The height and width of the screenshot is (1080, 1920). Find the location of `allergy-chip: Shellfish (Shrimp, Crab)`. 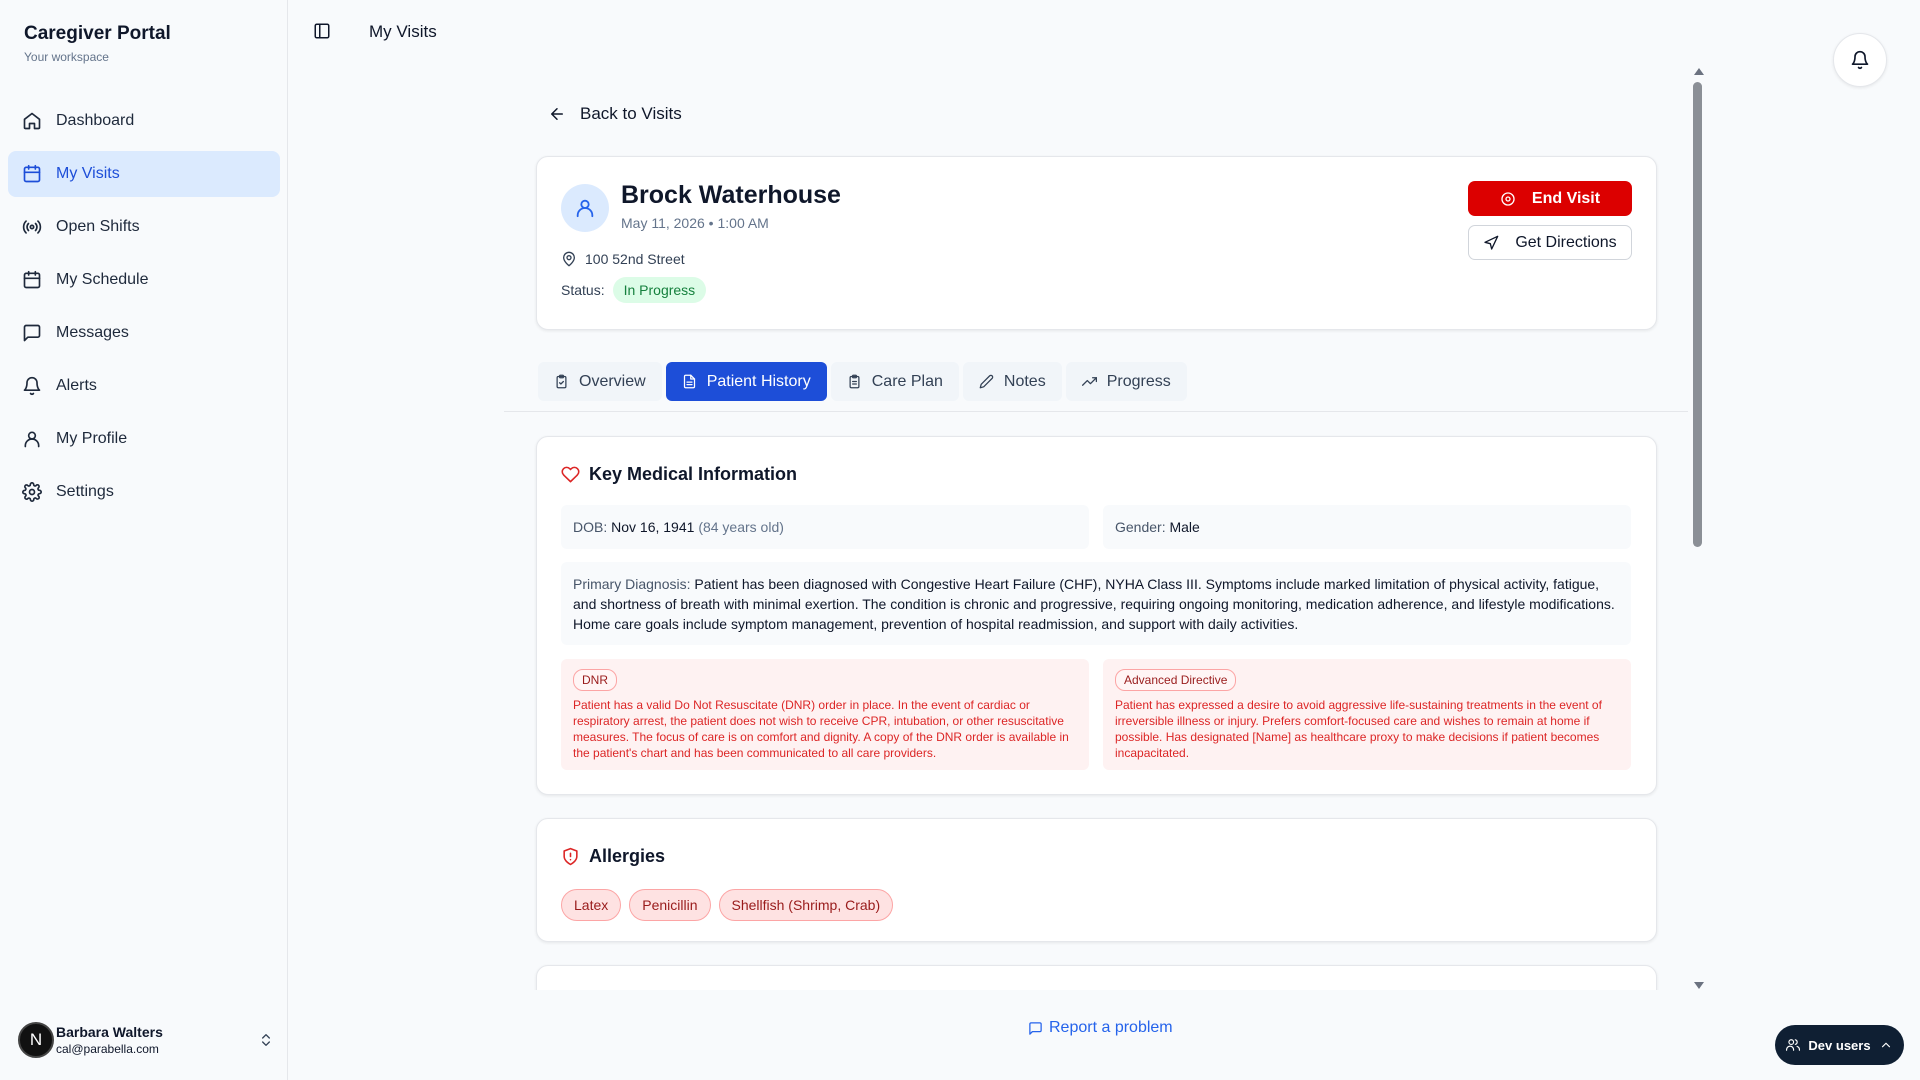

allergy-chip: Shellfish (Shrimp, Crab) is located at coordinates (806, 905).